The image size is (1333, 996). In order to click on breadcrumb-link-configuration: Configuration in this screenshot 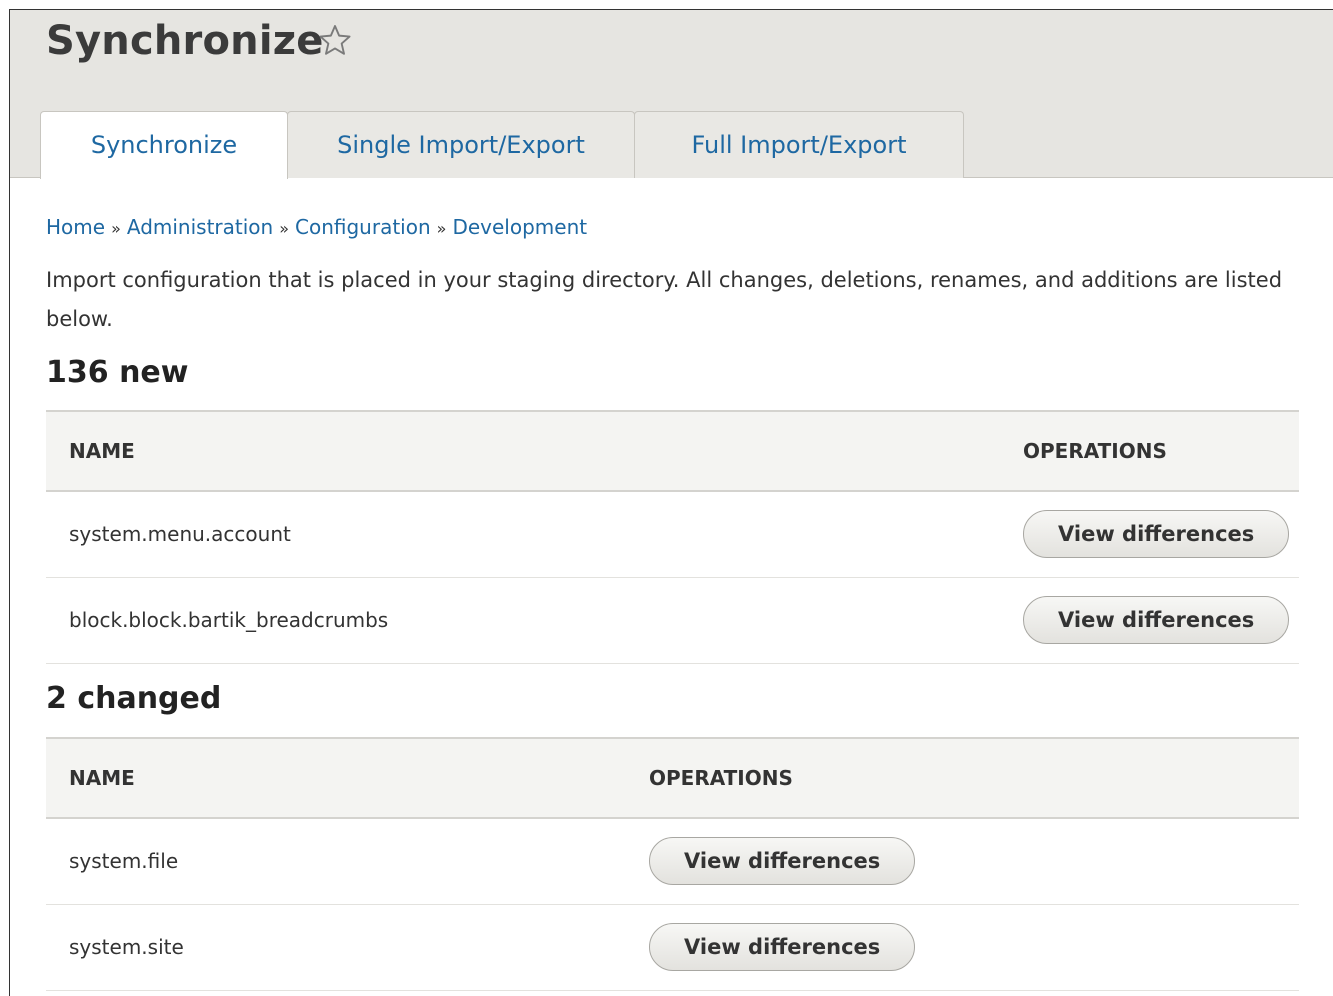, I will do `click(363, 227)`.